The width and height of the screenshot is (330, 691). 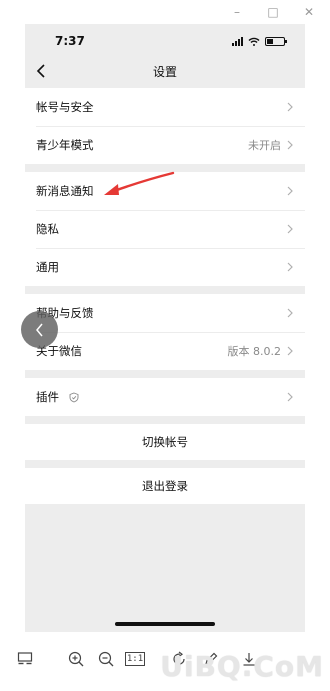 I want to click on nav-bar: 设置, so click(x=165, y=71).